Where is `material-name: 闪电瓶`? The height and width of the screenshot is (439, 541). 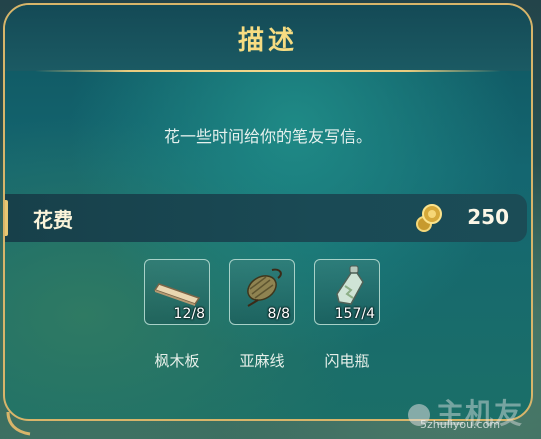 material-name: 闪电瓶 is located at coordinates (347, 361).